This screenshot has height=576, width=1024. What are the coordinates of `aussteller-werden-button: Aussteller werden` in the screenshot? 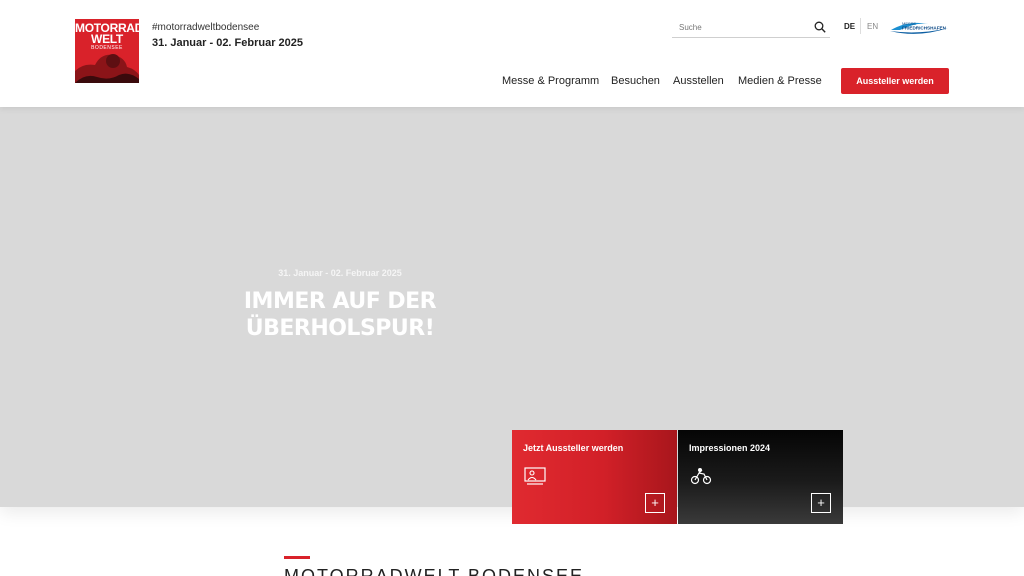 It's located at (895, 81).